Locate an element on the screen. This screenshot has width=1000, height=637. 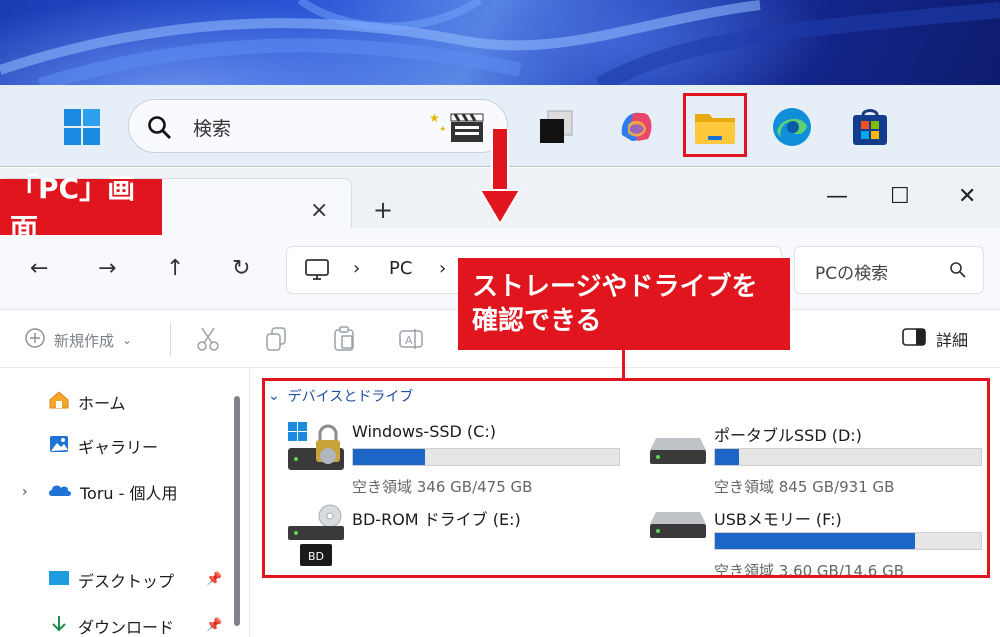
new-button: 新規作成 ⌄ is located at coordinates (78, 340).